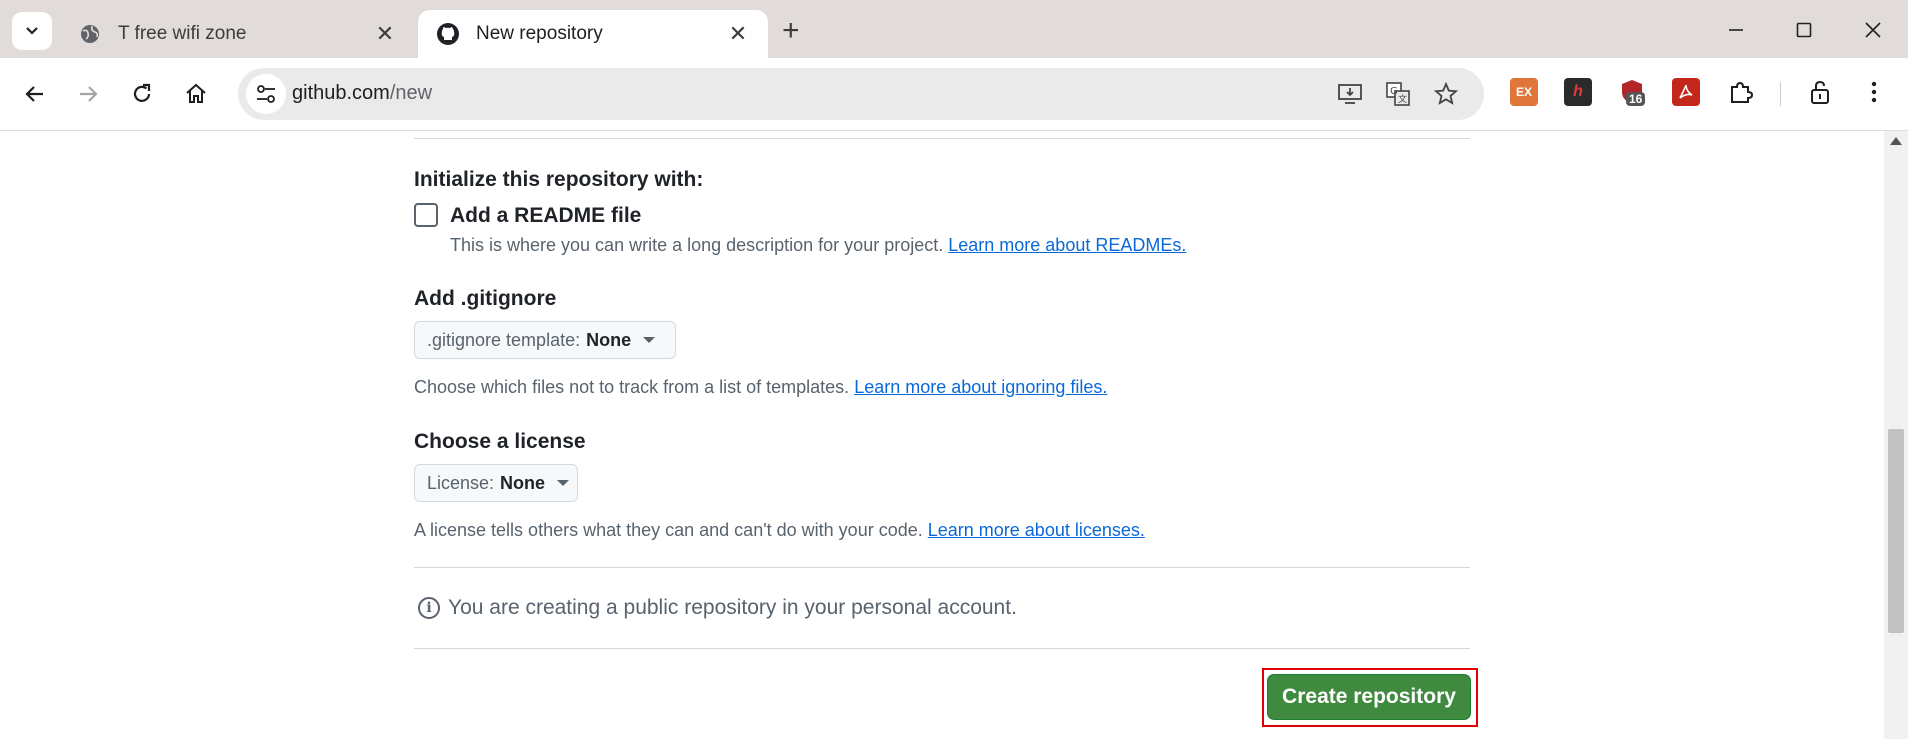 This screenshot has width=1908, height=739. I want to click on license-dropdown: License: None, so click(496, 483).